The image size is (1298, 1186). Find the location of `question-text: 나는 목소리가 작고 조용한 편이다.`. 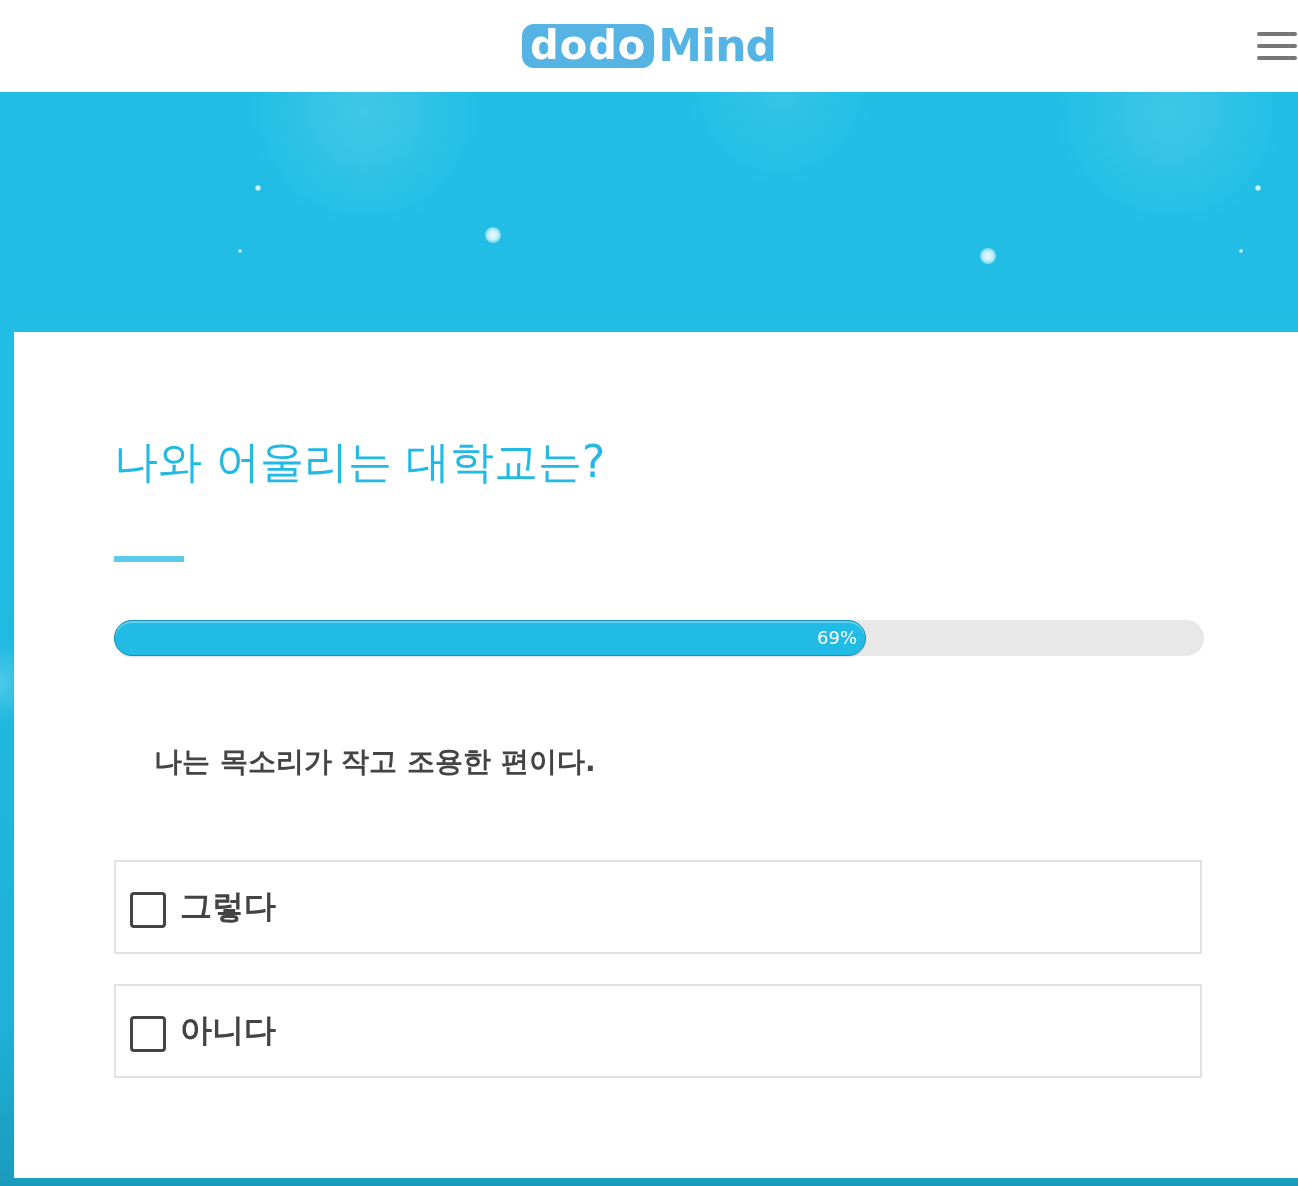

question-text: 나는 목소리가 작고 조용한 편이다. is located at coordinates (375, 762).